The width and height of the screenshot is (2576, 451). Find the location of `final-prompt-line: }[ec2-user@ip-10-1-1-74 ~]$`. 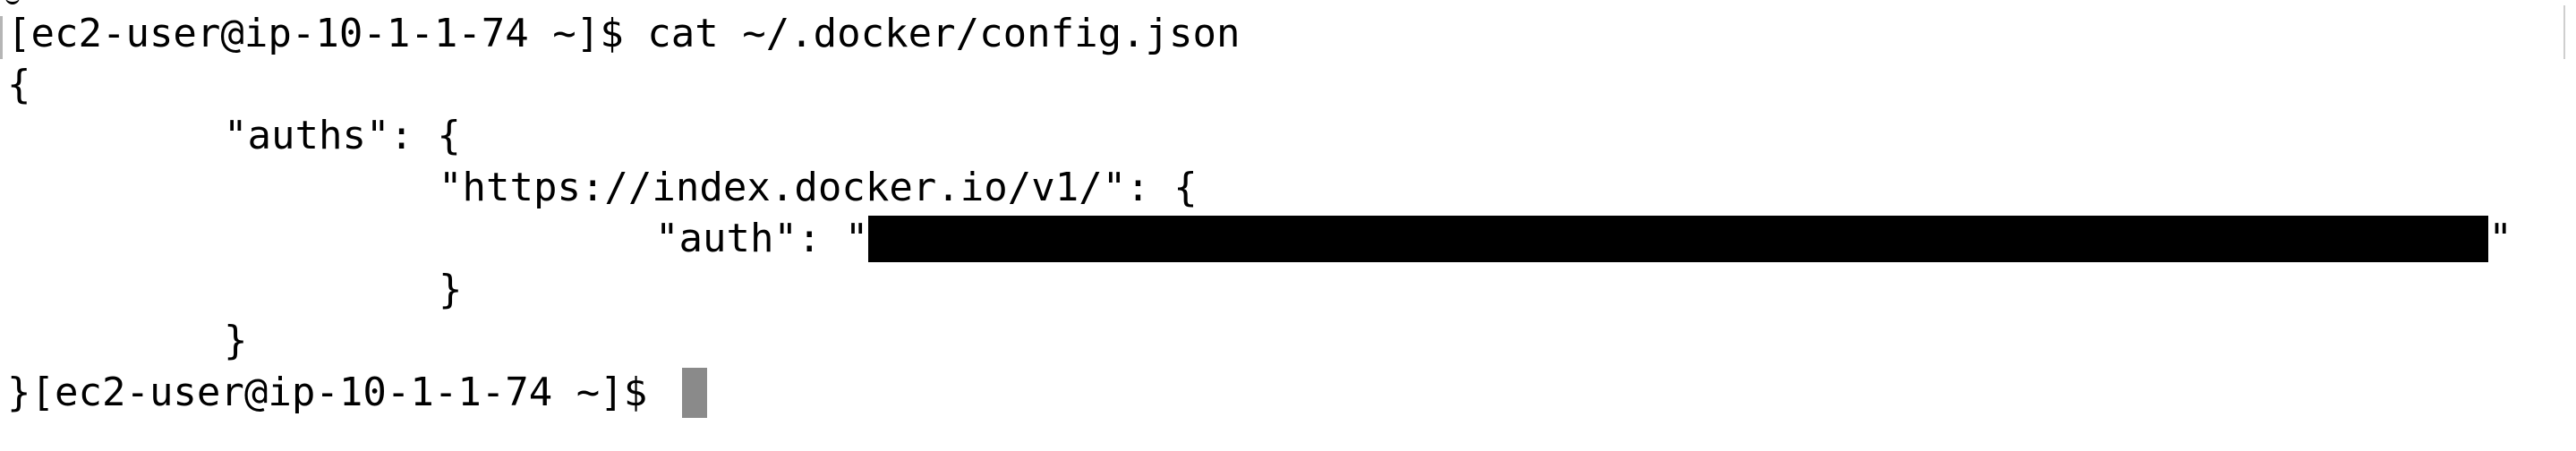

final-prompt-line: }[ec2-user@ip-10-1-1-74 ~]$ is located at coordinates (353, 393).